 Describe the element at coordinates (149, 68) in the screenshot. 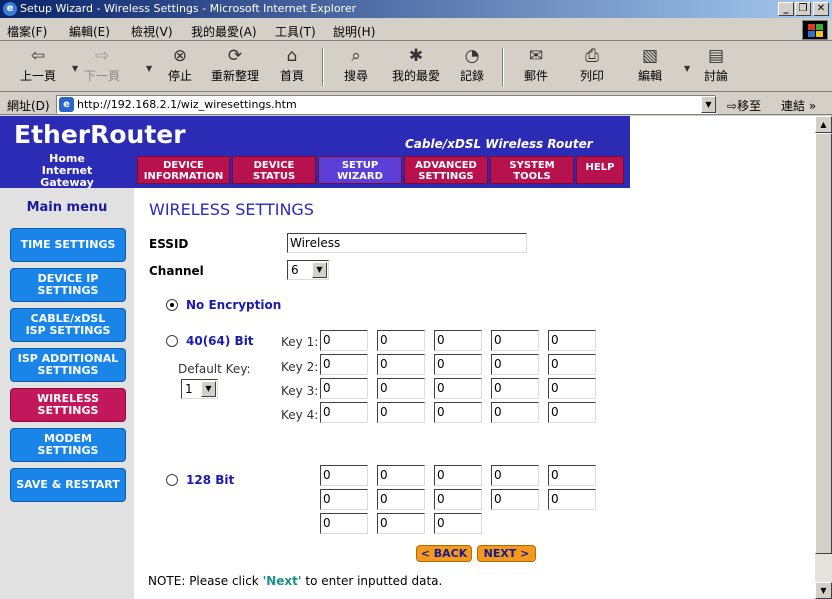

I see `forward-dropdown-icon: ▼` at that location.